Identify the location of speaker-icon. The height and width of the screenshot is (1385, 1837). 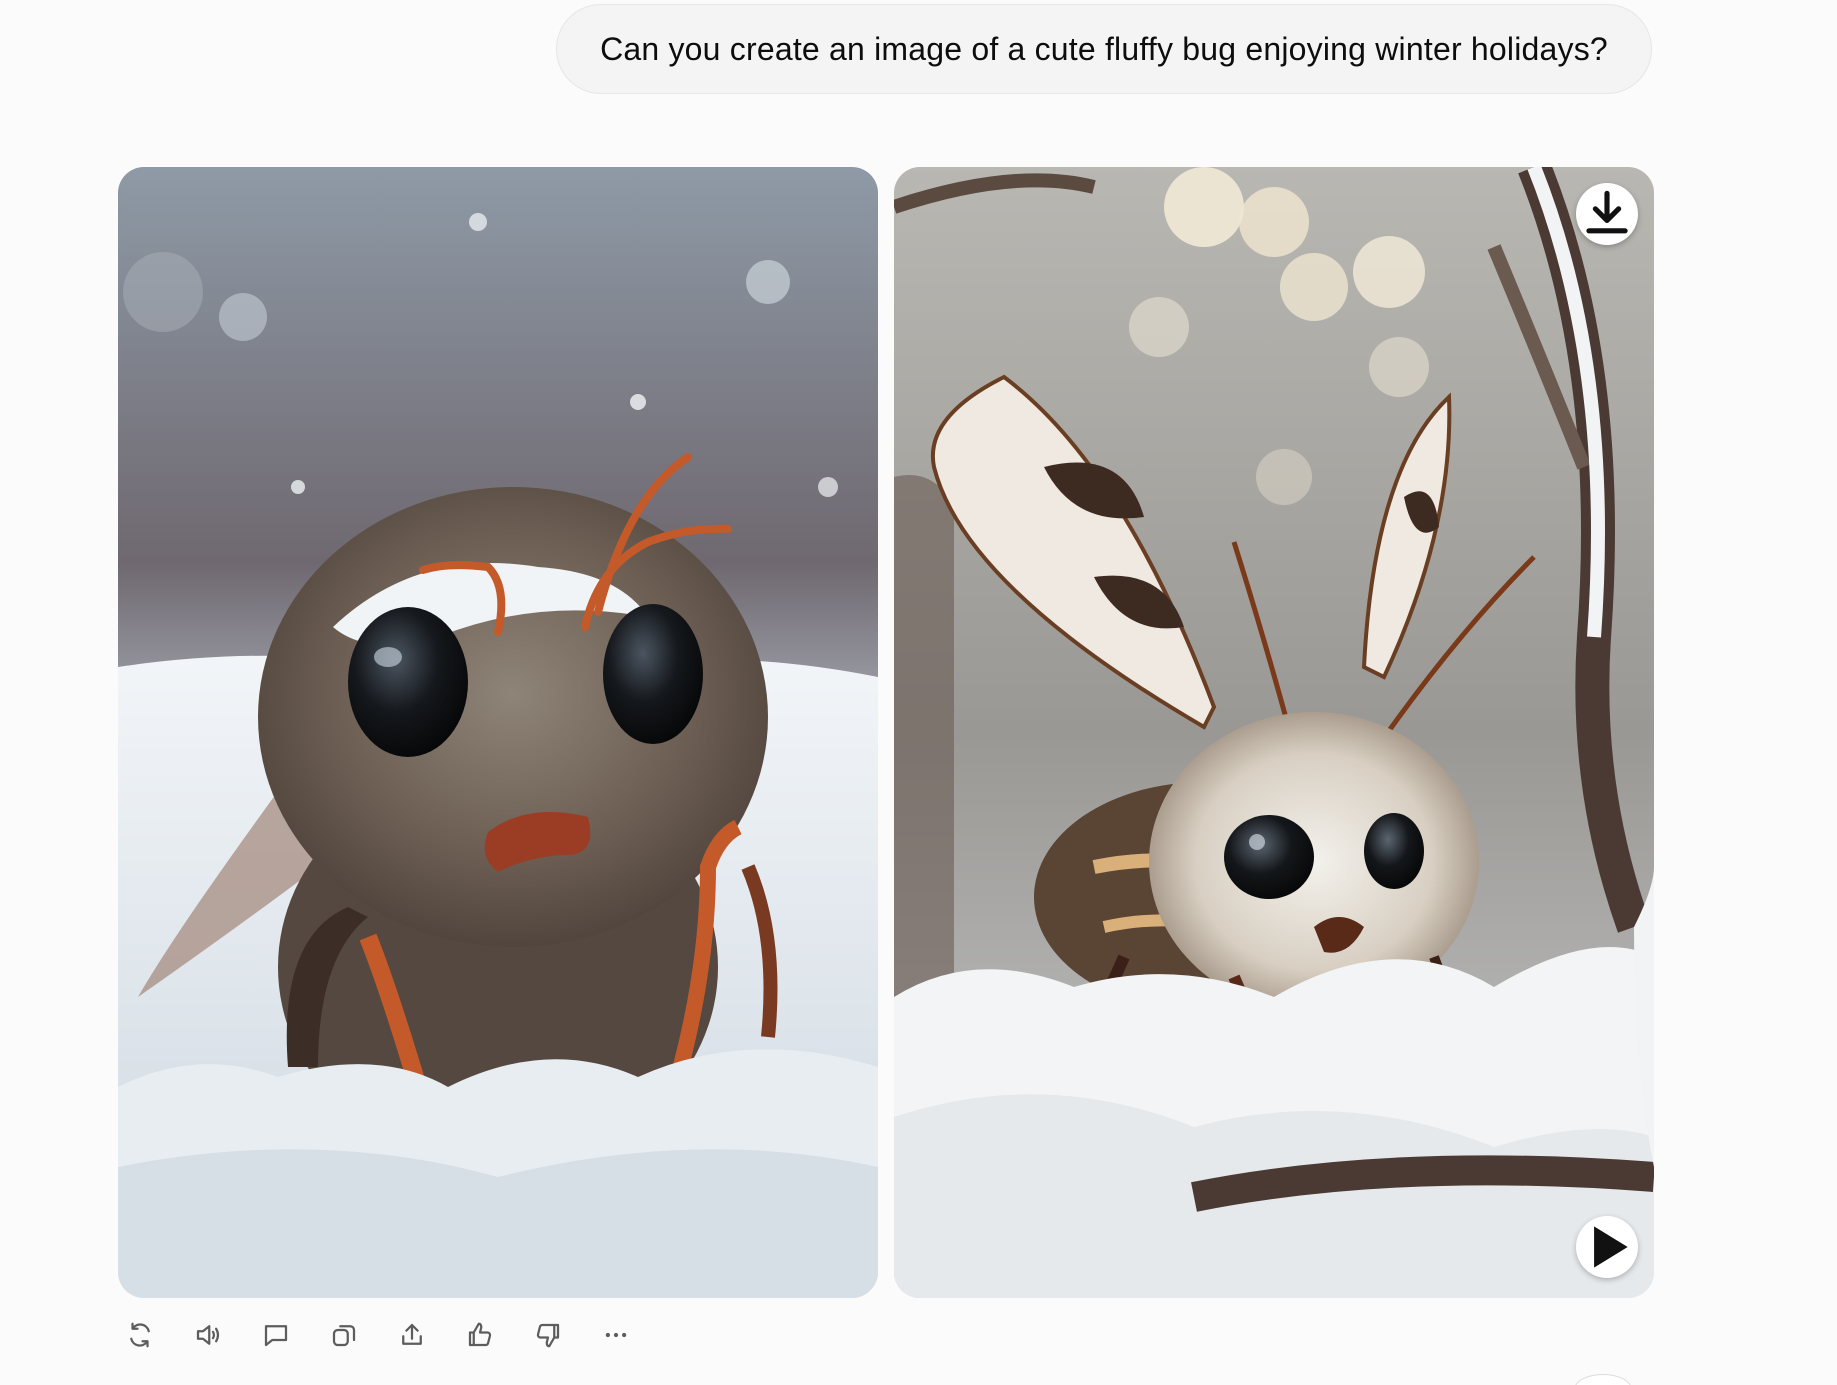
(208, 1335).